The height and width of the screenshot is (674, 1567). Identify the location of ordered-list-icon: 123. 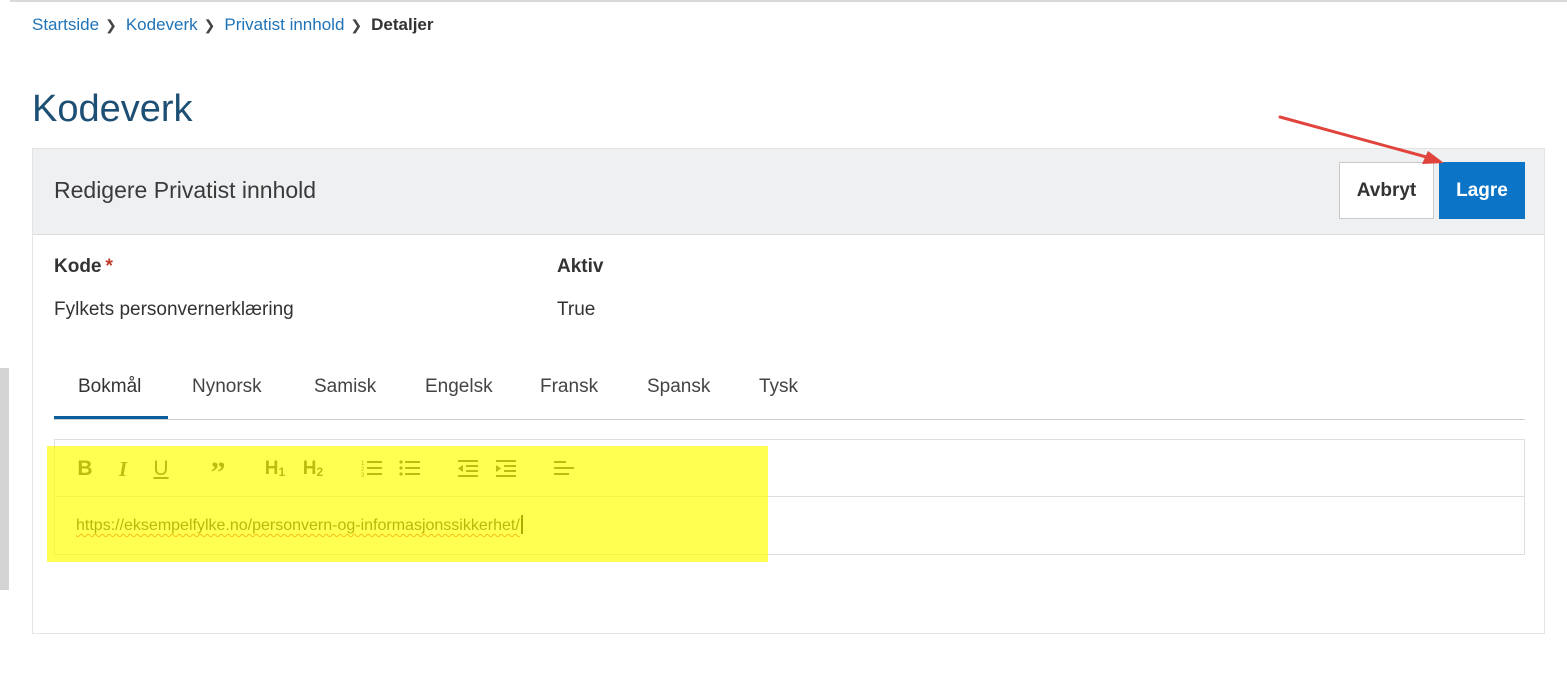
(372, 469).